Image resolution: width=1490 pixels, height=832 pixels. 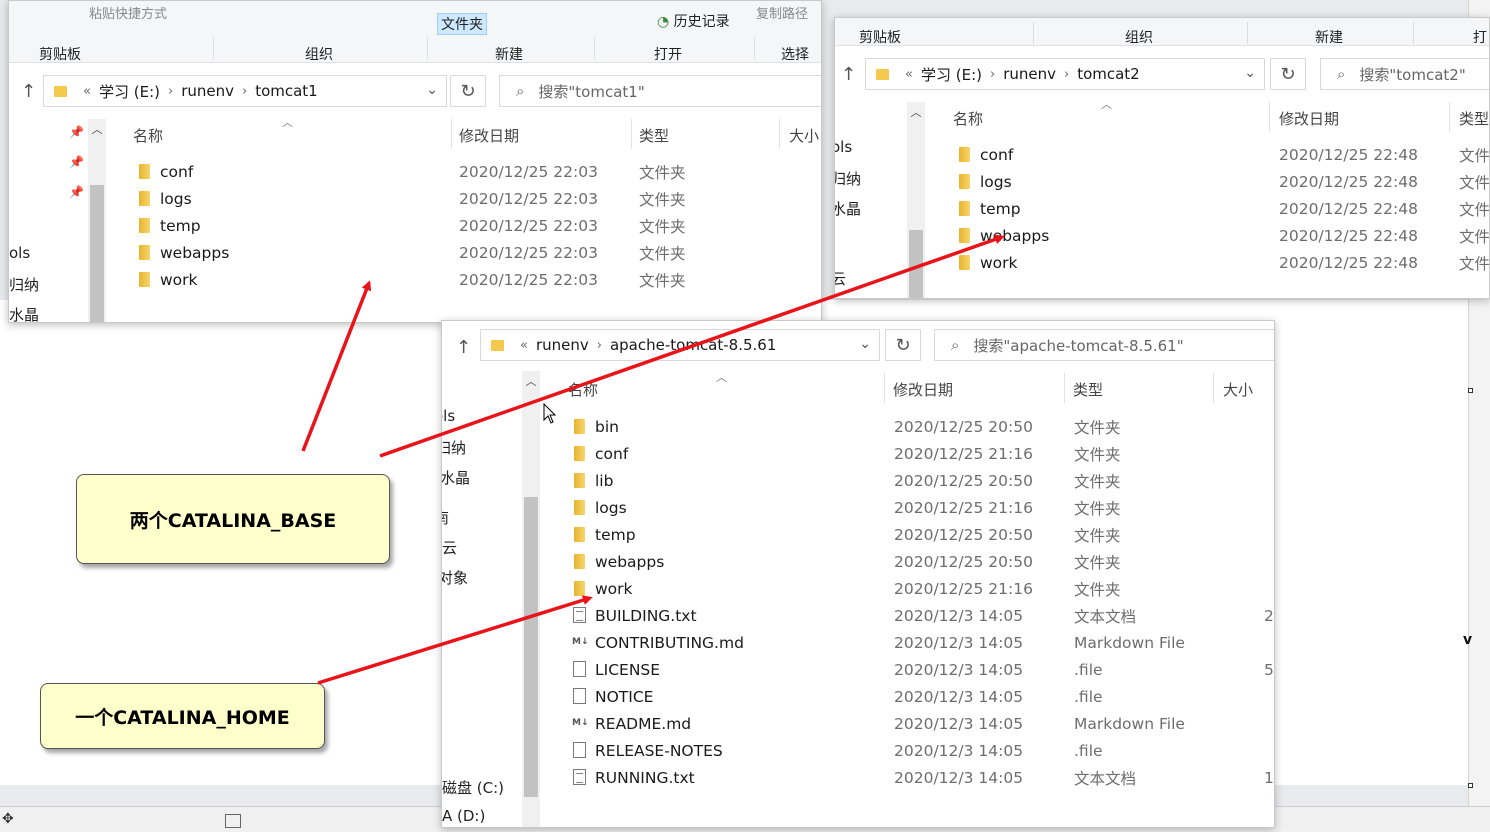 What do you see at coordinates (462, 24) in the screenshot?
I see `ribbon-item-folder: 文件夹` at bounding box center [462, 24].